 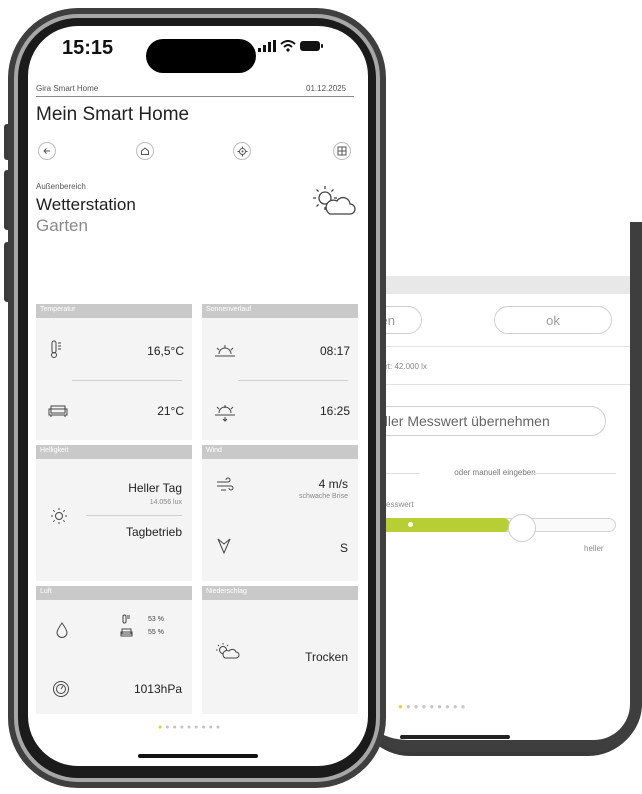 I want to click on air-card: Luft 53 % 55 % 1013hPa, so click(x=114, y=650).